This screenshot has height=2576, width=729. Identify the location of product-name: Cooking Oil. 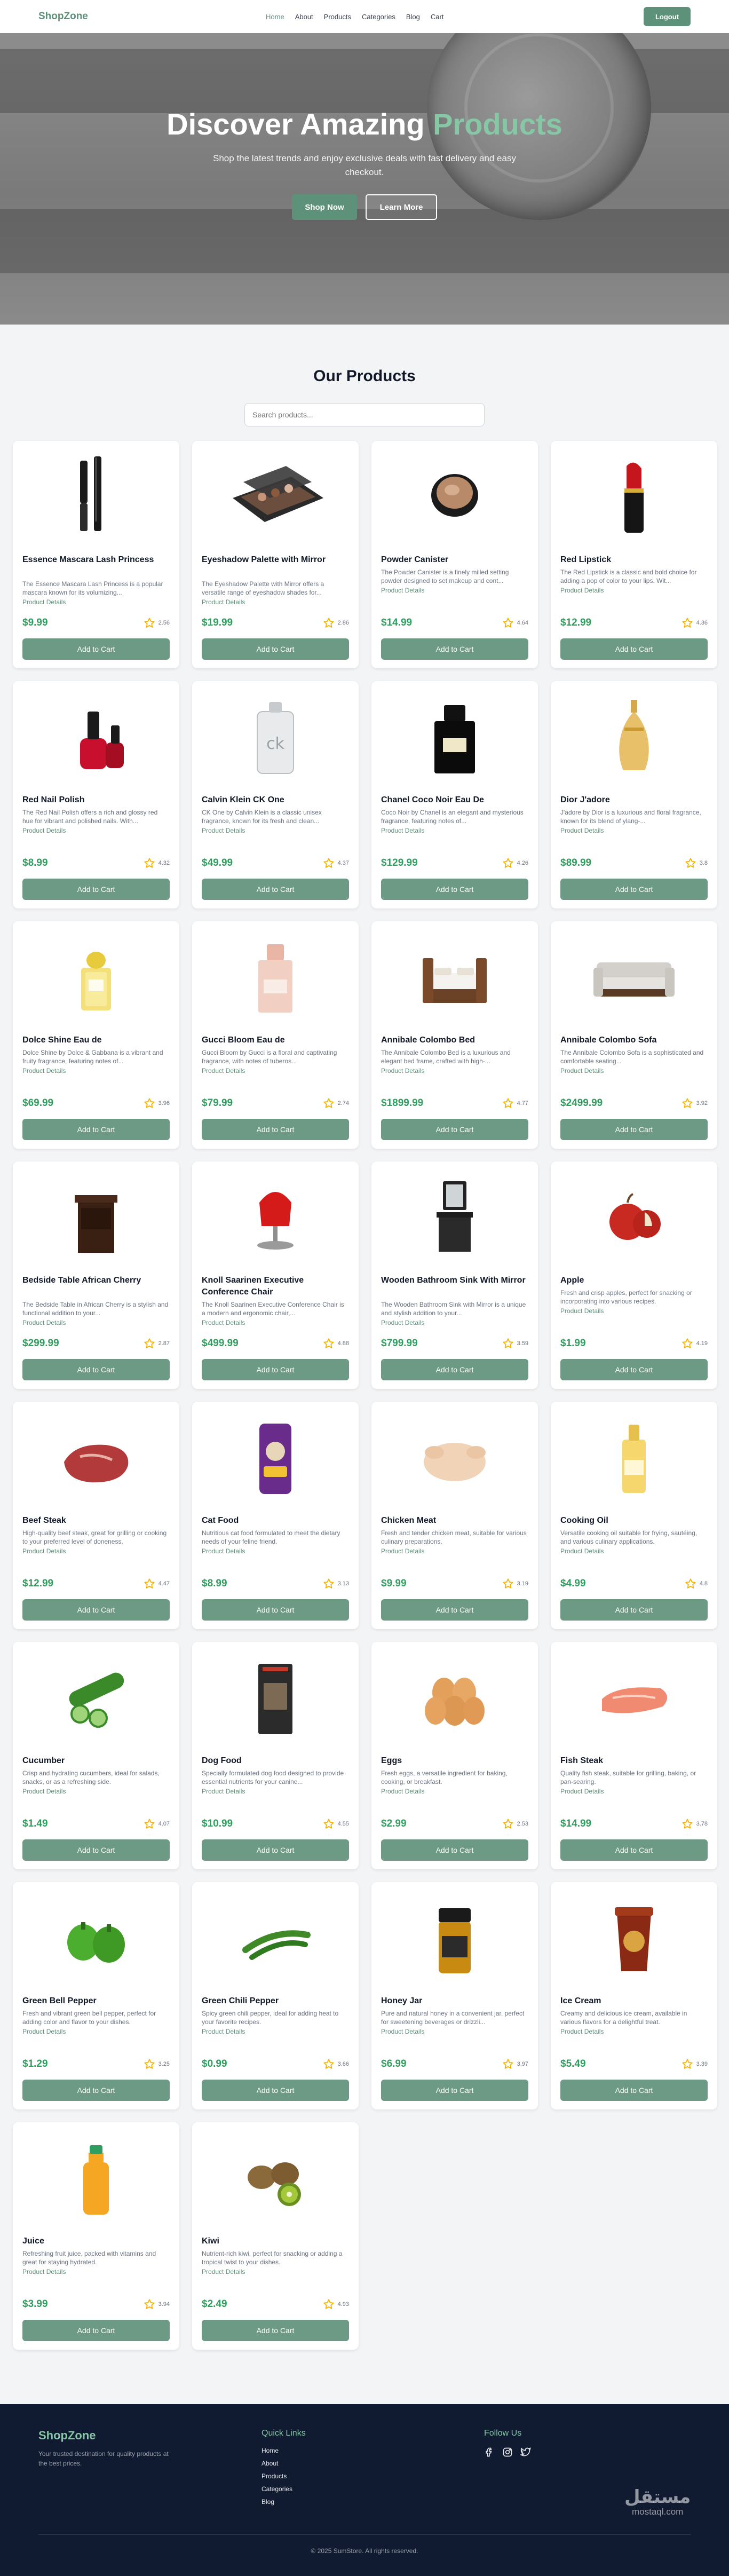
(634, 1521).